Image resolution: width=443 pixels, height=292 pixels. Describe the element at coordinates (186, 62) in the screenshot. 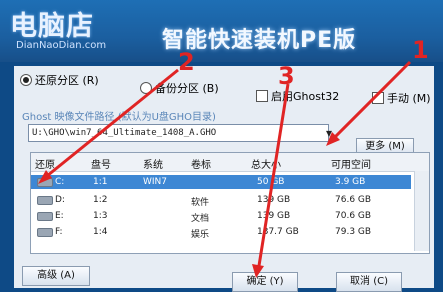

I see `annotation-2: 2` at that location.